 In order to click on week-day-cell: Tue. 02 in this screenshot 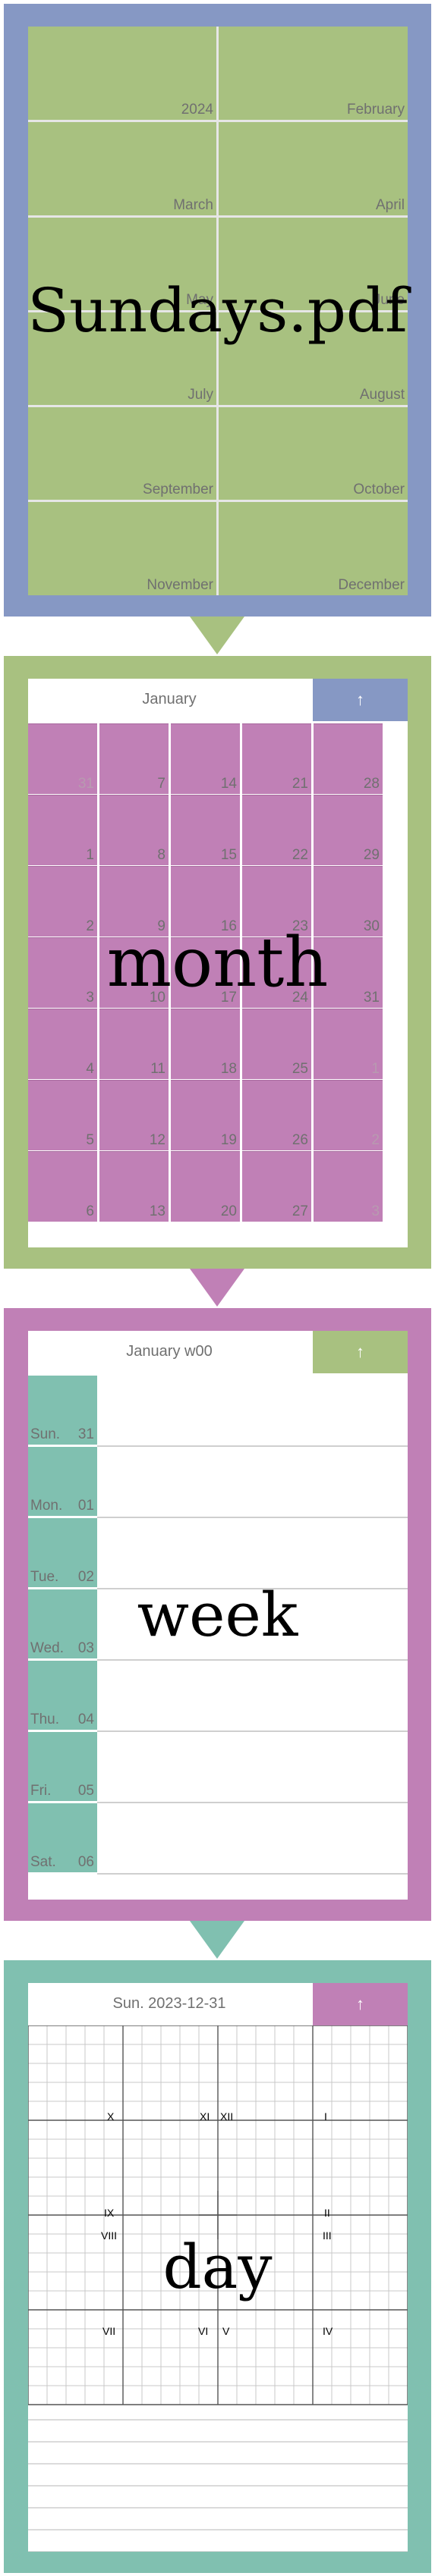, I will do `click(62, 1552)`.